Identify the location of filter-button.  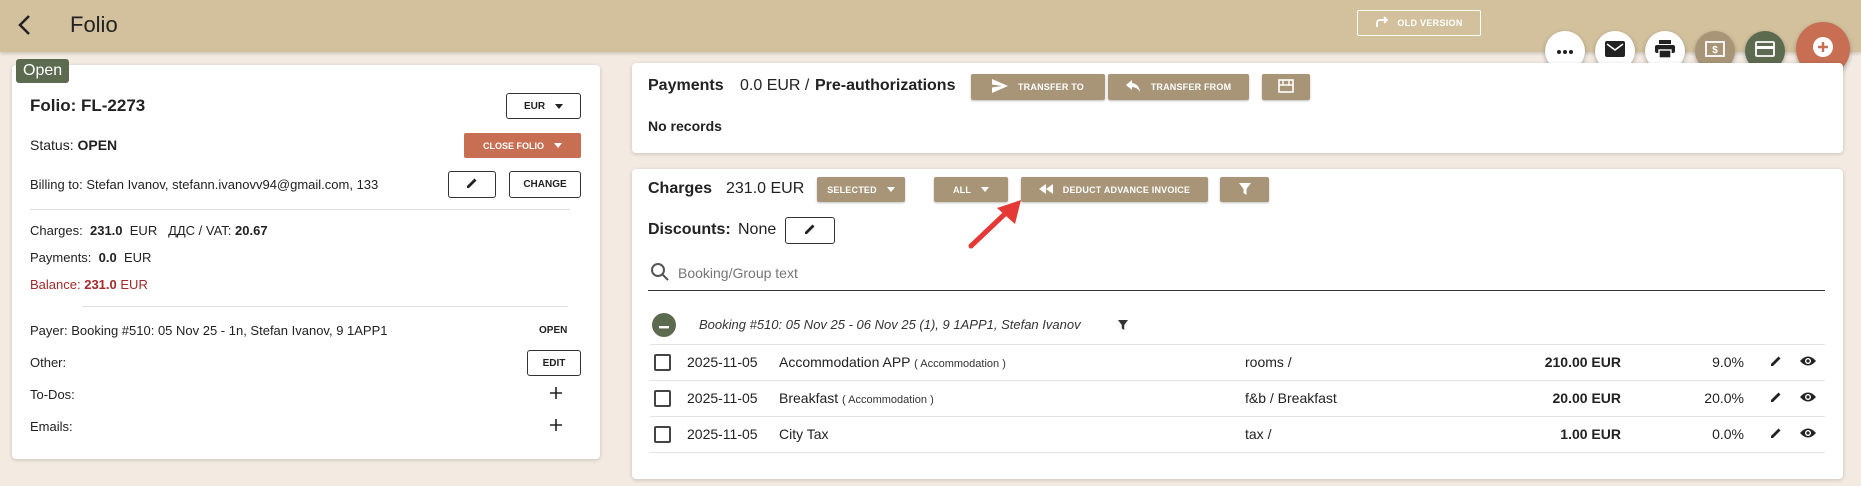
(1244, 189).